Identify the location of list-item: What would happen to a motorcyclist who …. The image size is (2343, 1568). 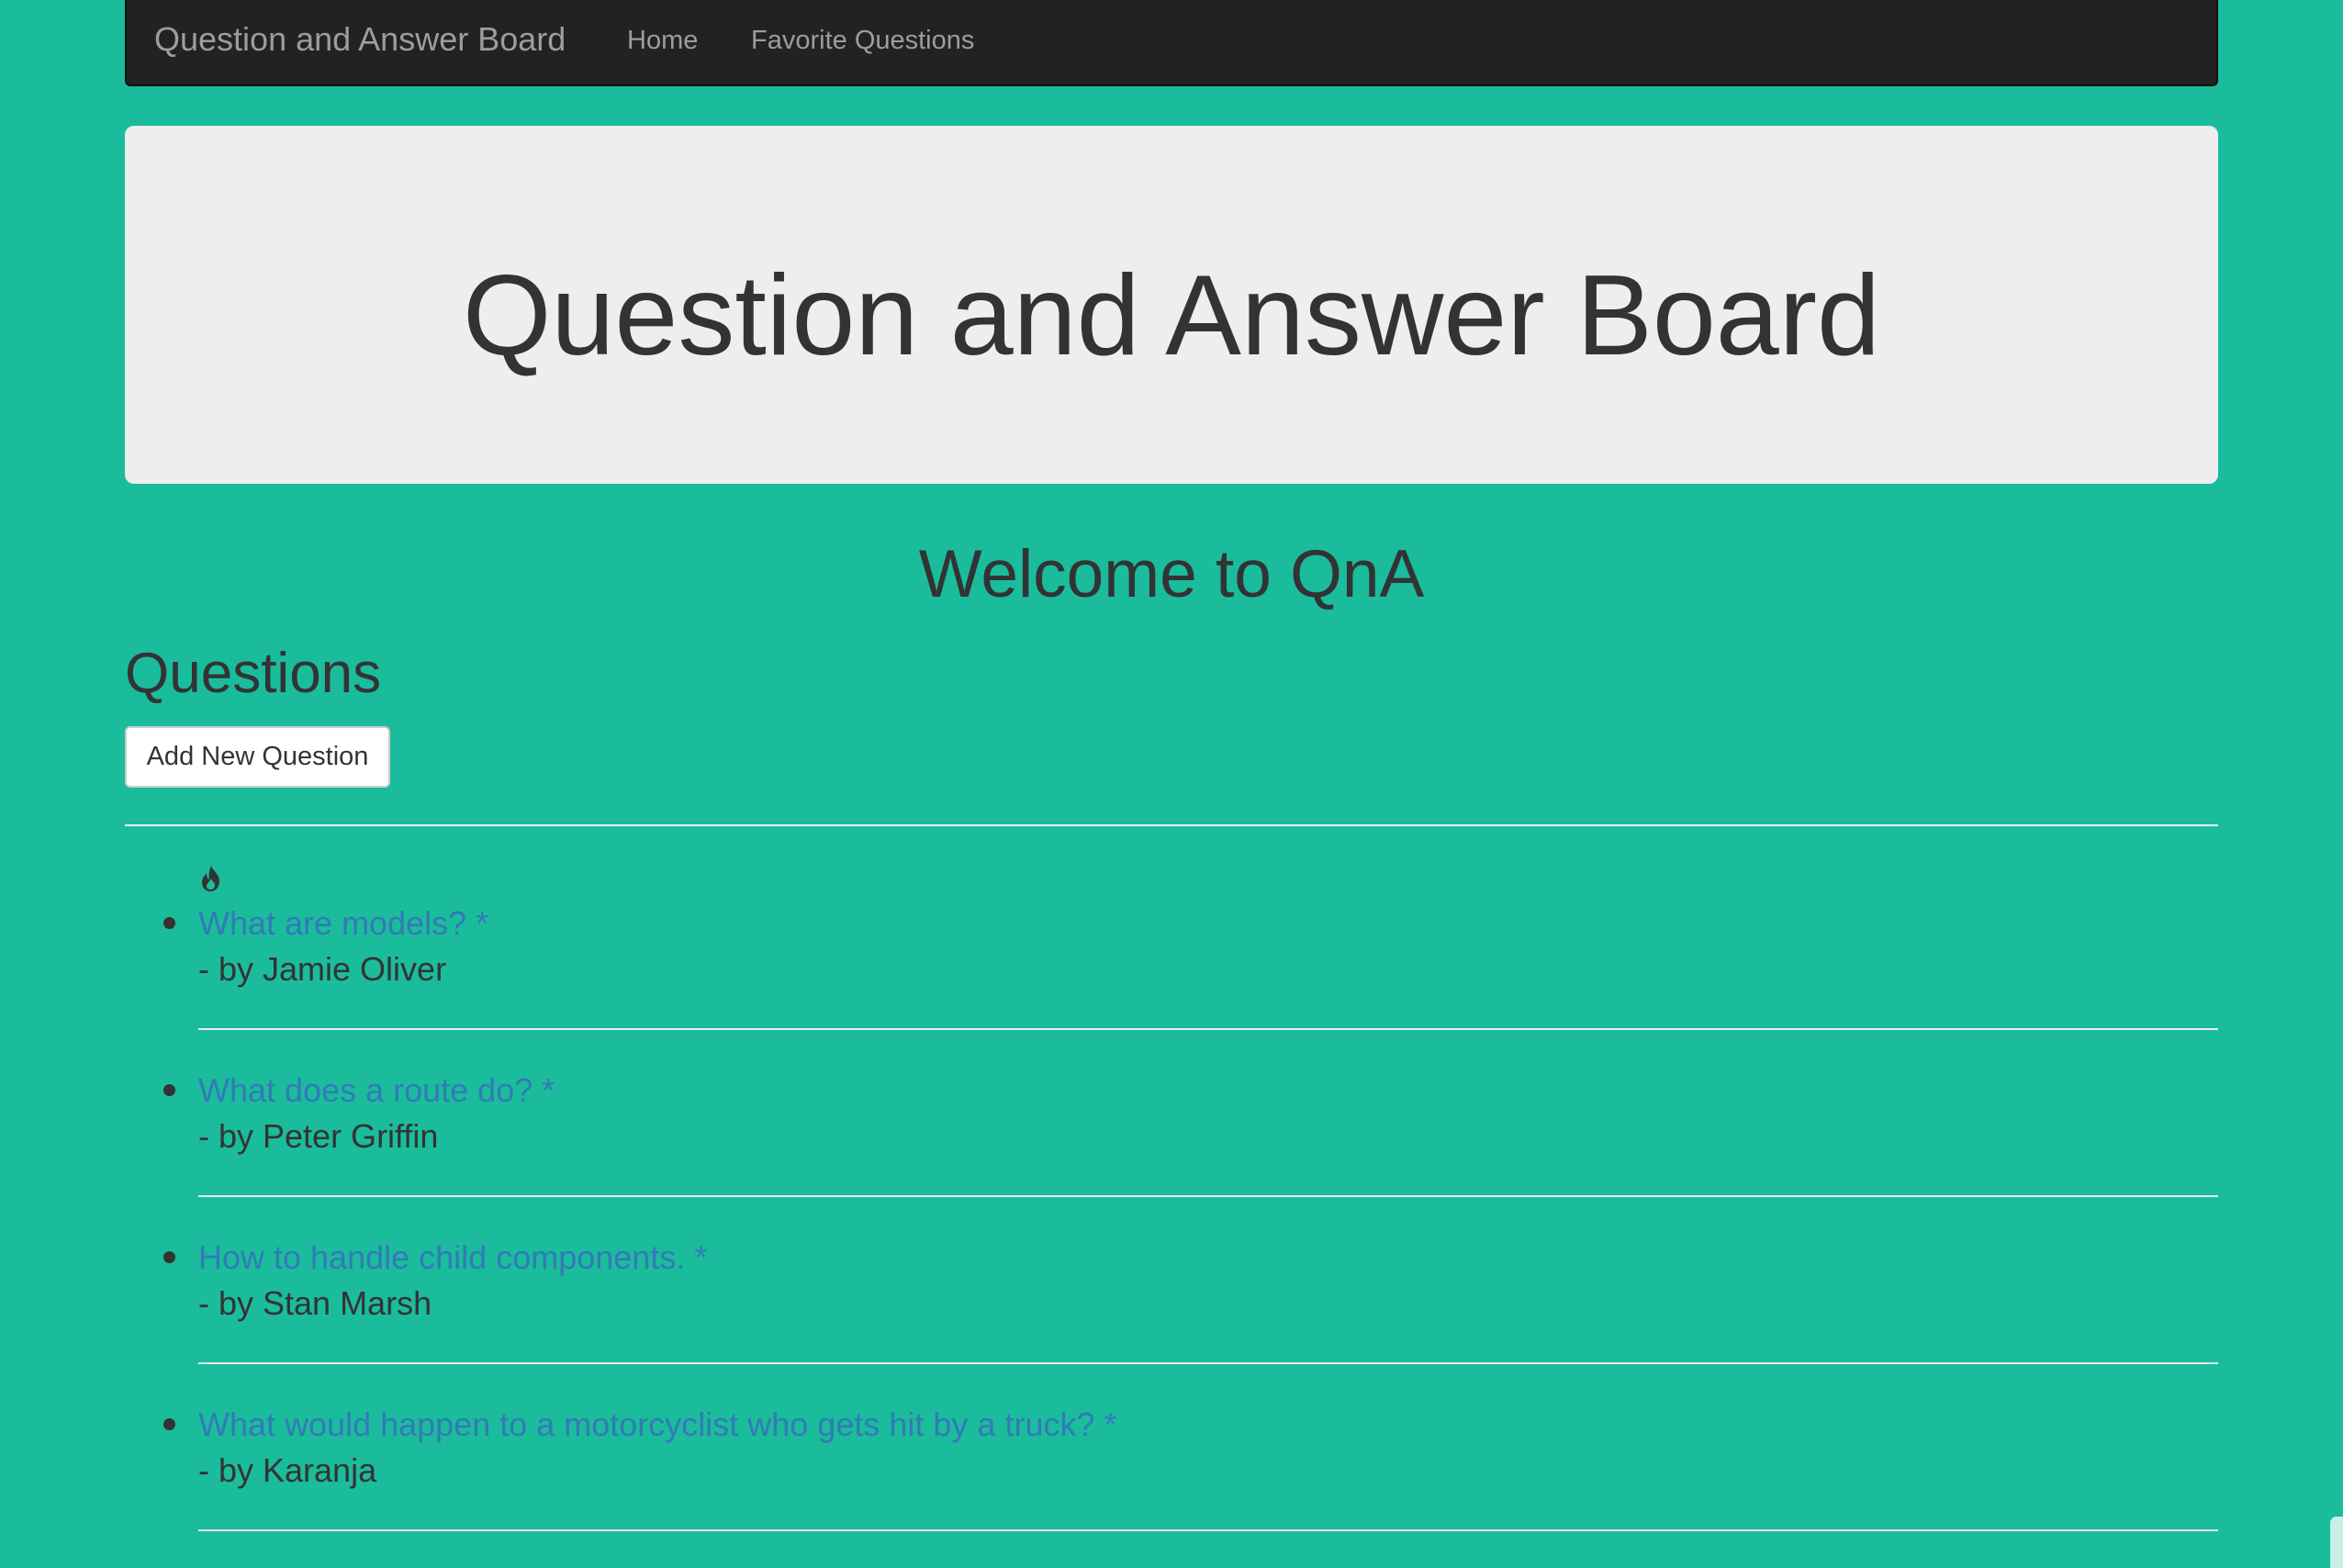
(1190, 1467).